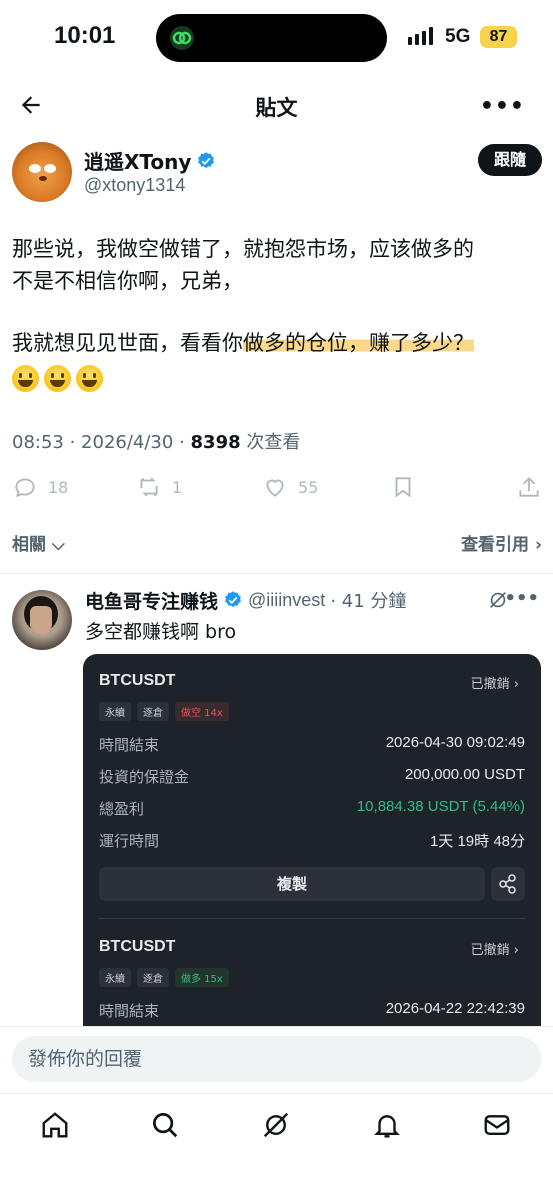  Describe the element at coordinates (308, 487) in the screenshot. I see `like-count: 55` at that location.